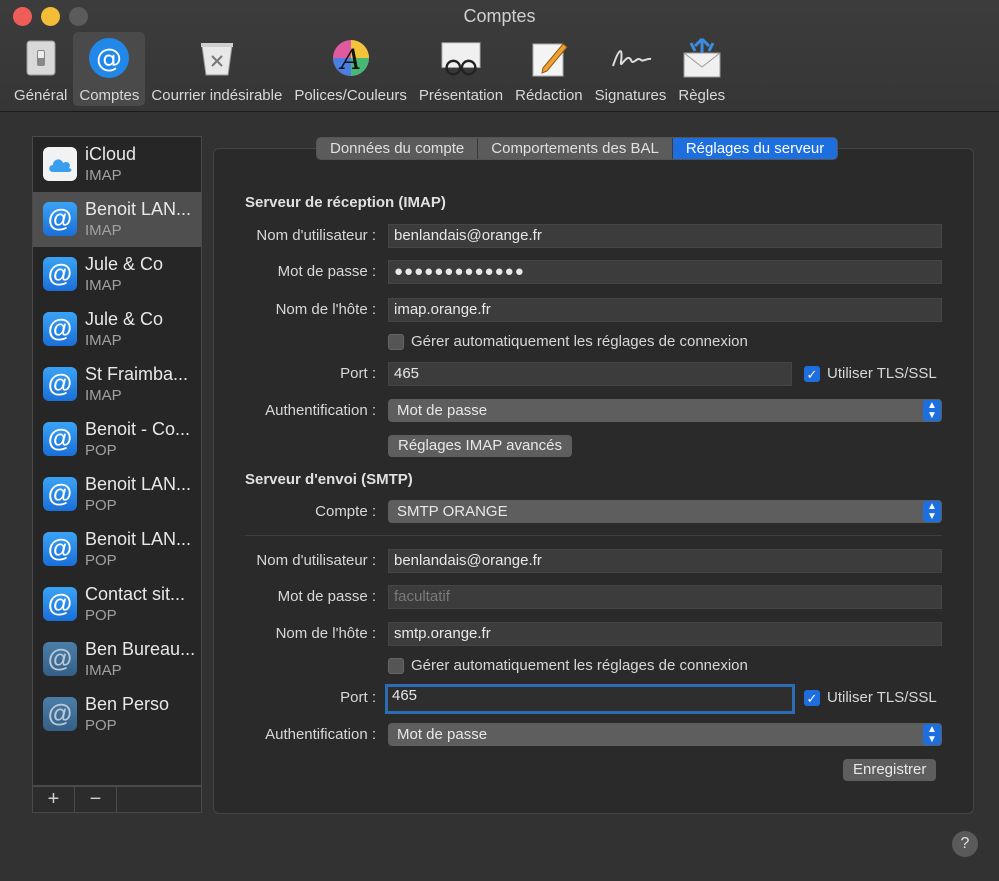 This screenshot has width=999, height=881. What do you see at coordinates (320, 734) in the screenshot?
I see `outgoing-auth-label: Authentification :` at bounding box center [320, 734].